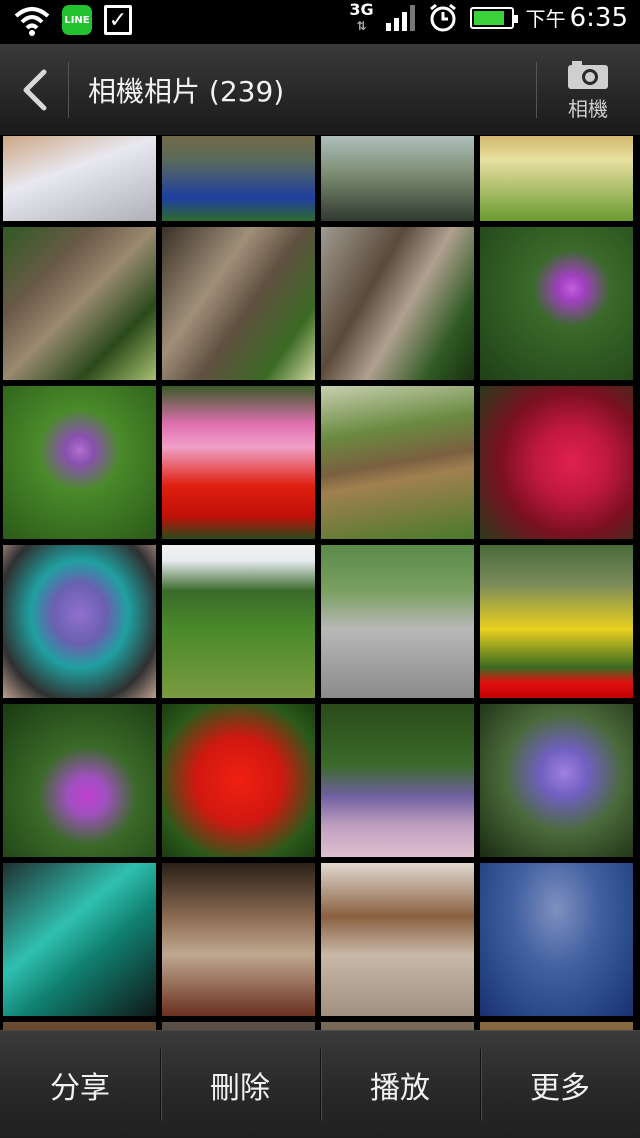 This screenshot has height=1138, width=640. What do you see at coordinates (397, 462) in the screenshot?
I see `photo-trees-path` at bounding box center [397, 462].